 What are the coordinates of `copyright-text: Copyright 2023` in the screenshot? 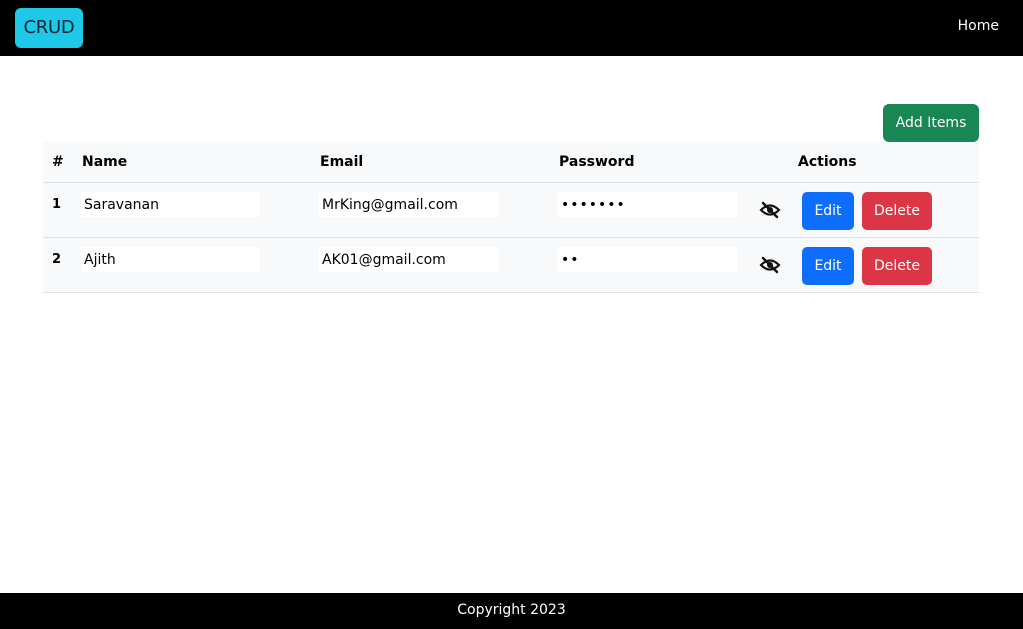 It's located at (511, 610).